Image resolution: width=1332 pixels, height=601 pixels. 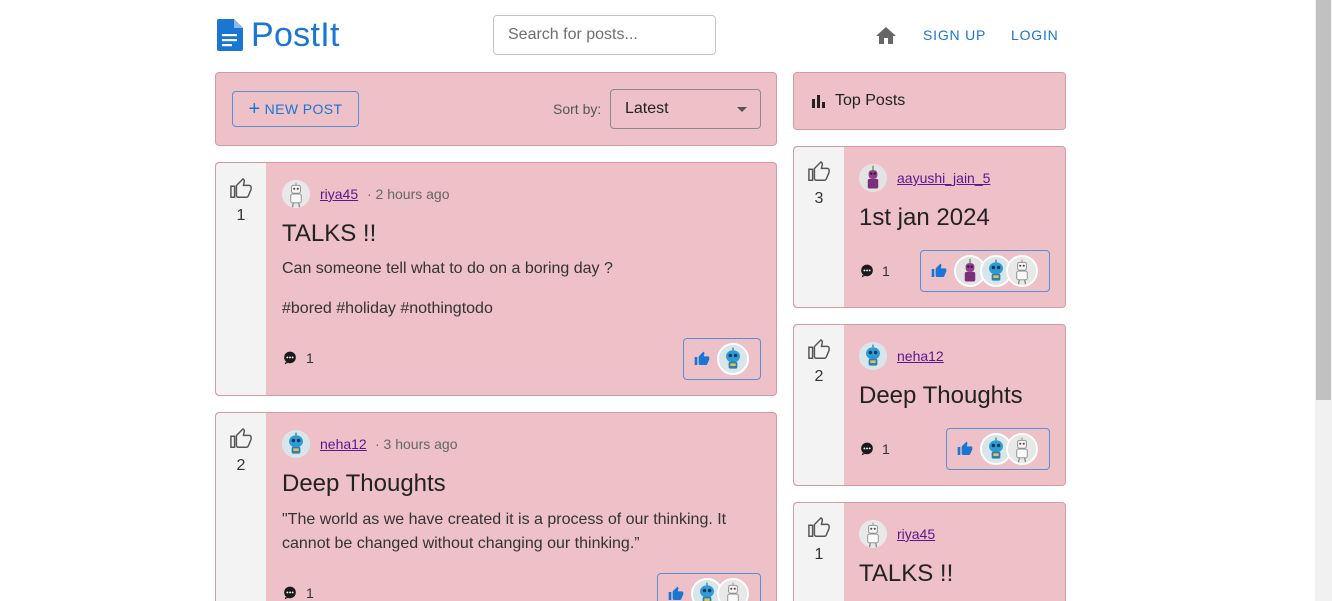 I want to click on top-post-card: 2 neha12 Deep Thoughts 1, so click(x=929, y=405).